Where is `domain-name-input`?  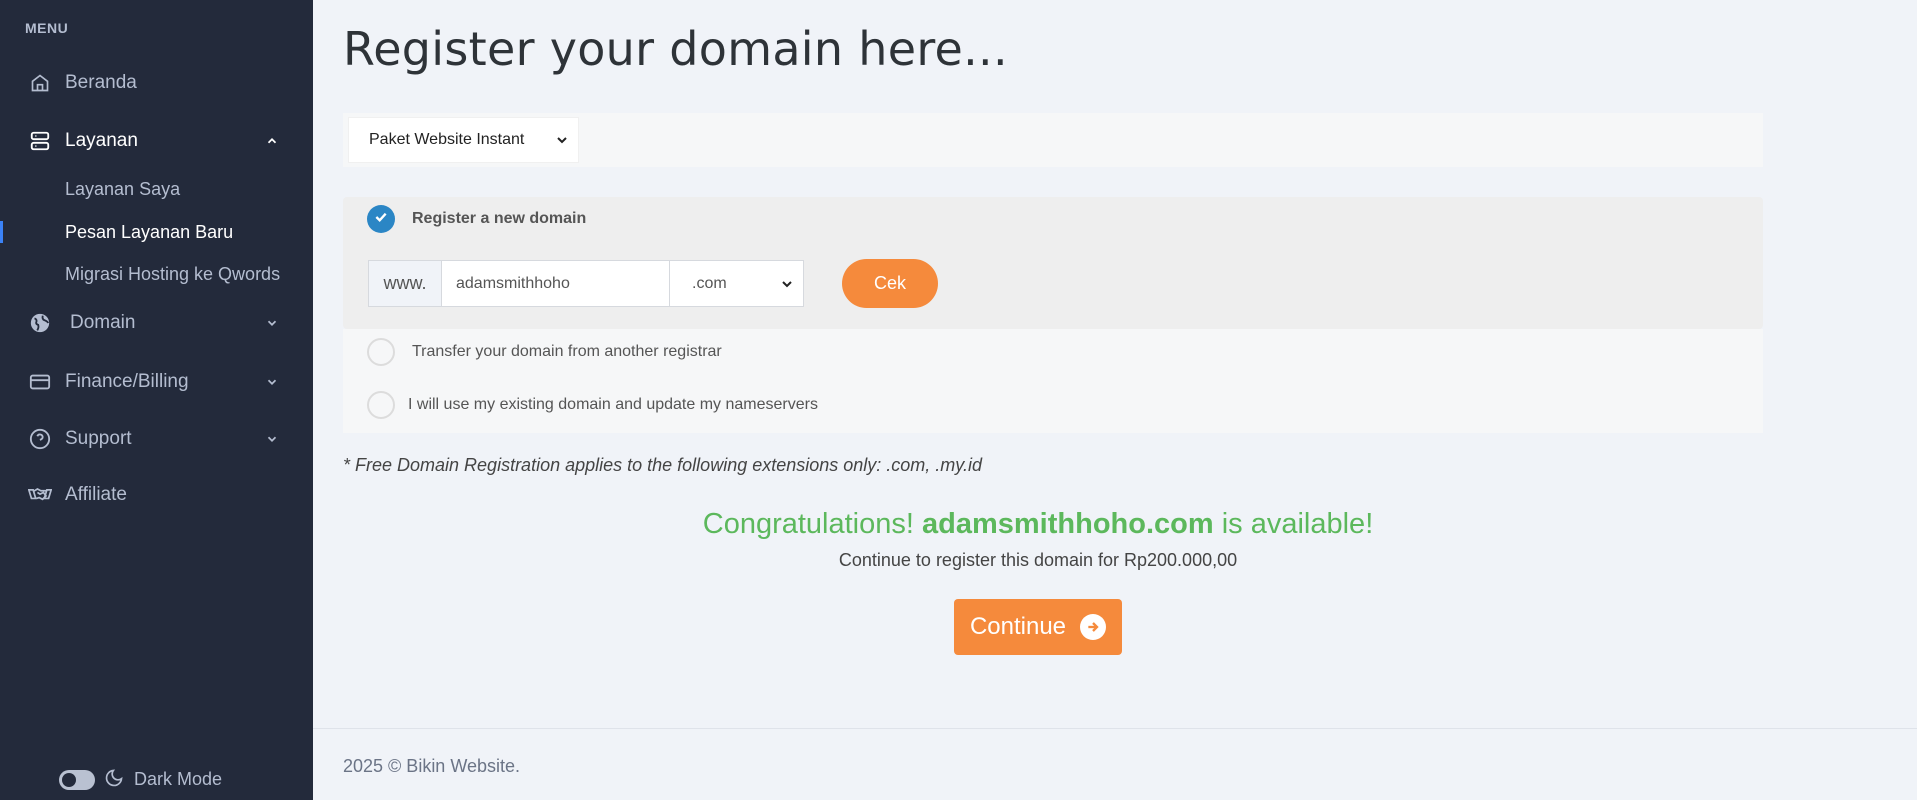
domain-name-input is located at coordinates (555, 283).